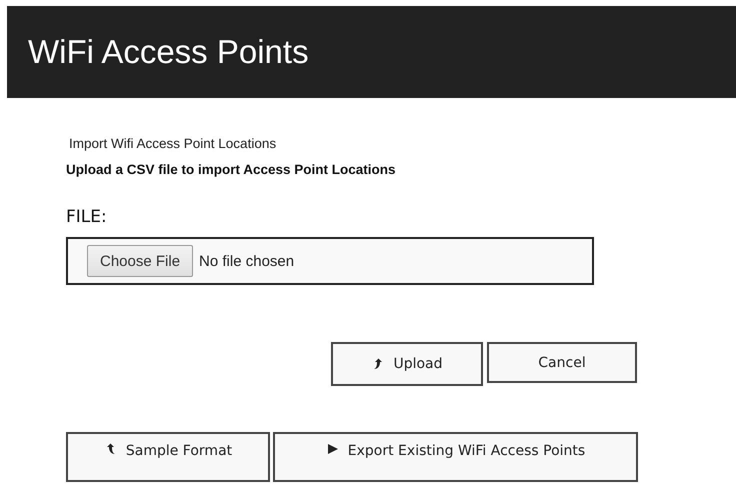  I want to click on choose-file-button: Choose File, so click(140, 261).